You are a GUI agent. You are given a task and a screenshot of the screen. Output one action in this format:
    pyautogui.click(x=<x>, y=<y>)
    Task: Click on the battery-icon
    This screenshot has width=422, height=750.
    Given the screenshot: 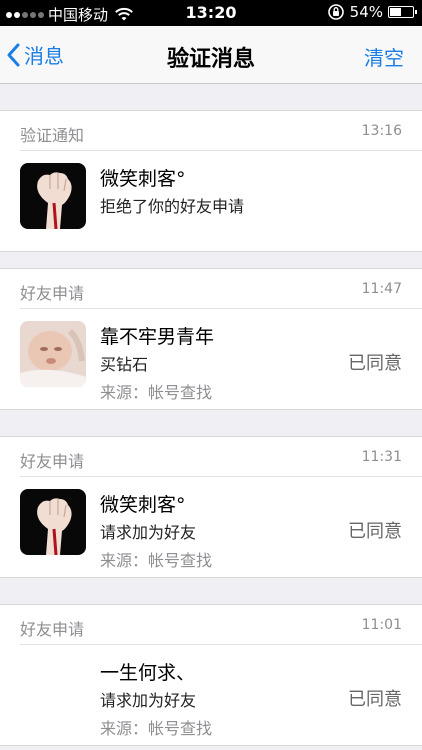 What is the action you would take?
    pyautogui.click(x=402, y=12)
    